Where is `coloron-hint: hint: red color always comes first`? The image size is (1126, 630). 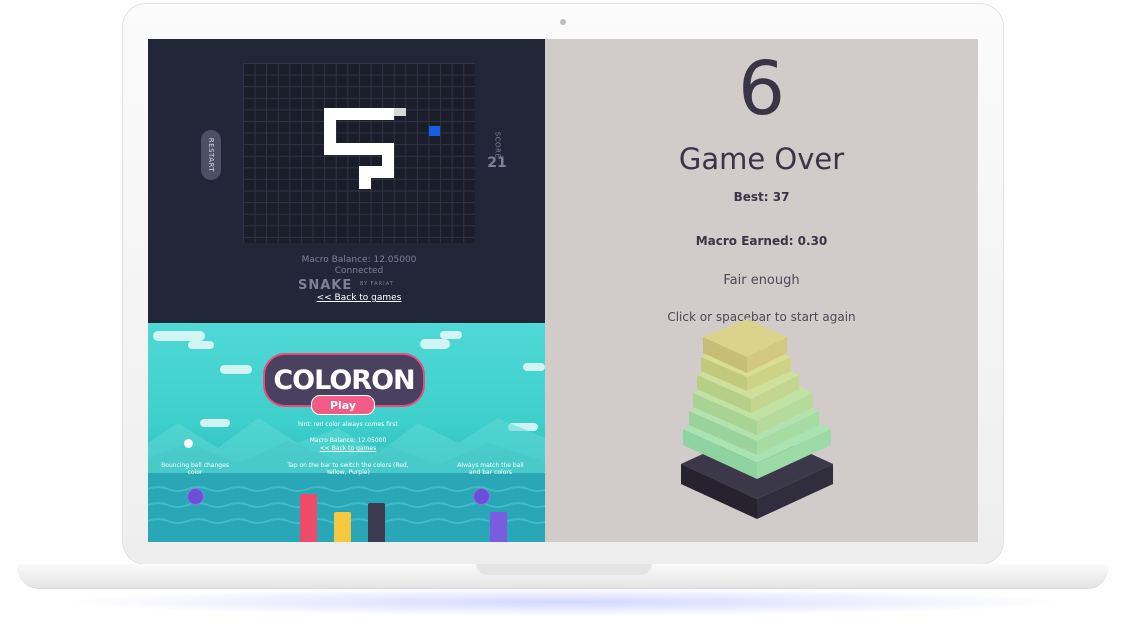 coloron-hint: hint: red color always comes first is located at coordinates (348, 424).